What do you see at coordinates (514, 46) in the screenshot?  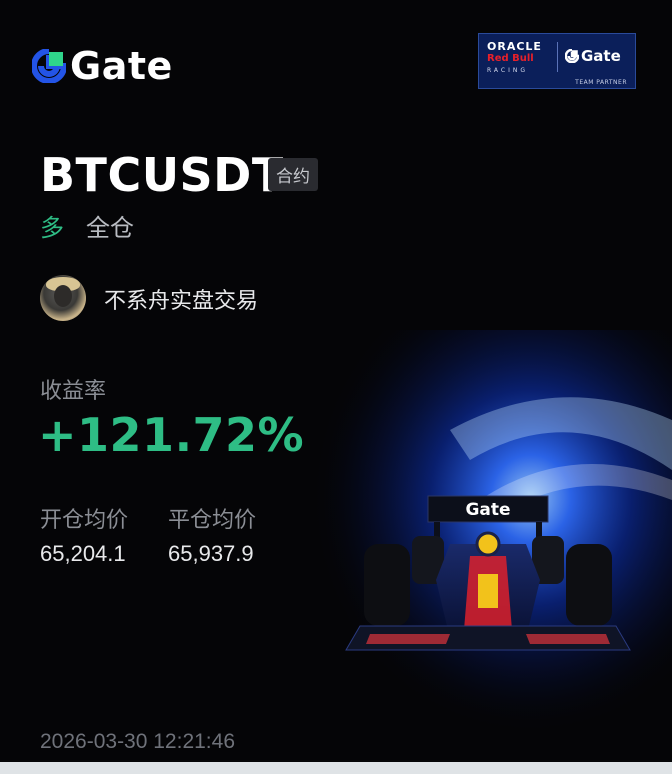 I see `partner-oracle-text: ORACLE` at bounding box center [514, 46].